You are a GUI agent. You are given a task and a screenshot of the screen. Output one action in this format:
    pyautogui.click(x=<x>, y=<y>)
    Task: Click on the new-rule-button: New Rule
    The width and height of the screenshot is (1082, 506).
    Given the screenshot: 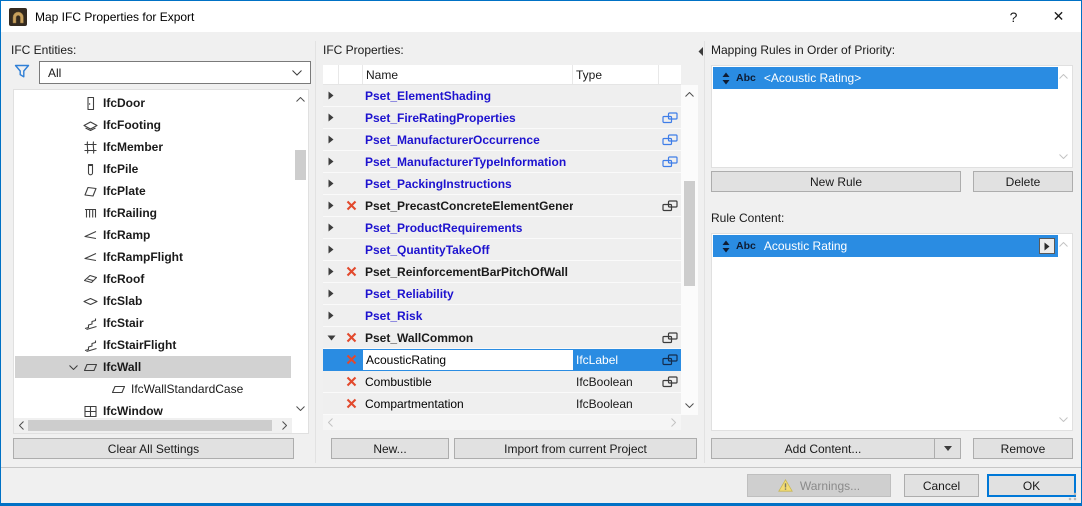 What is the action you would take?
    pyautogui.click(x=836, y=181)
    